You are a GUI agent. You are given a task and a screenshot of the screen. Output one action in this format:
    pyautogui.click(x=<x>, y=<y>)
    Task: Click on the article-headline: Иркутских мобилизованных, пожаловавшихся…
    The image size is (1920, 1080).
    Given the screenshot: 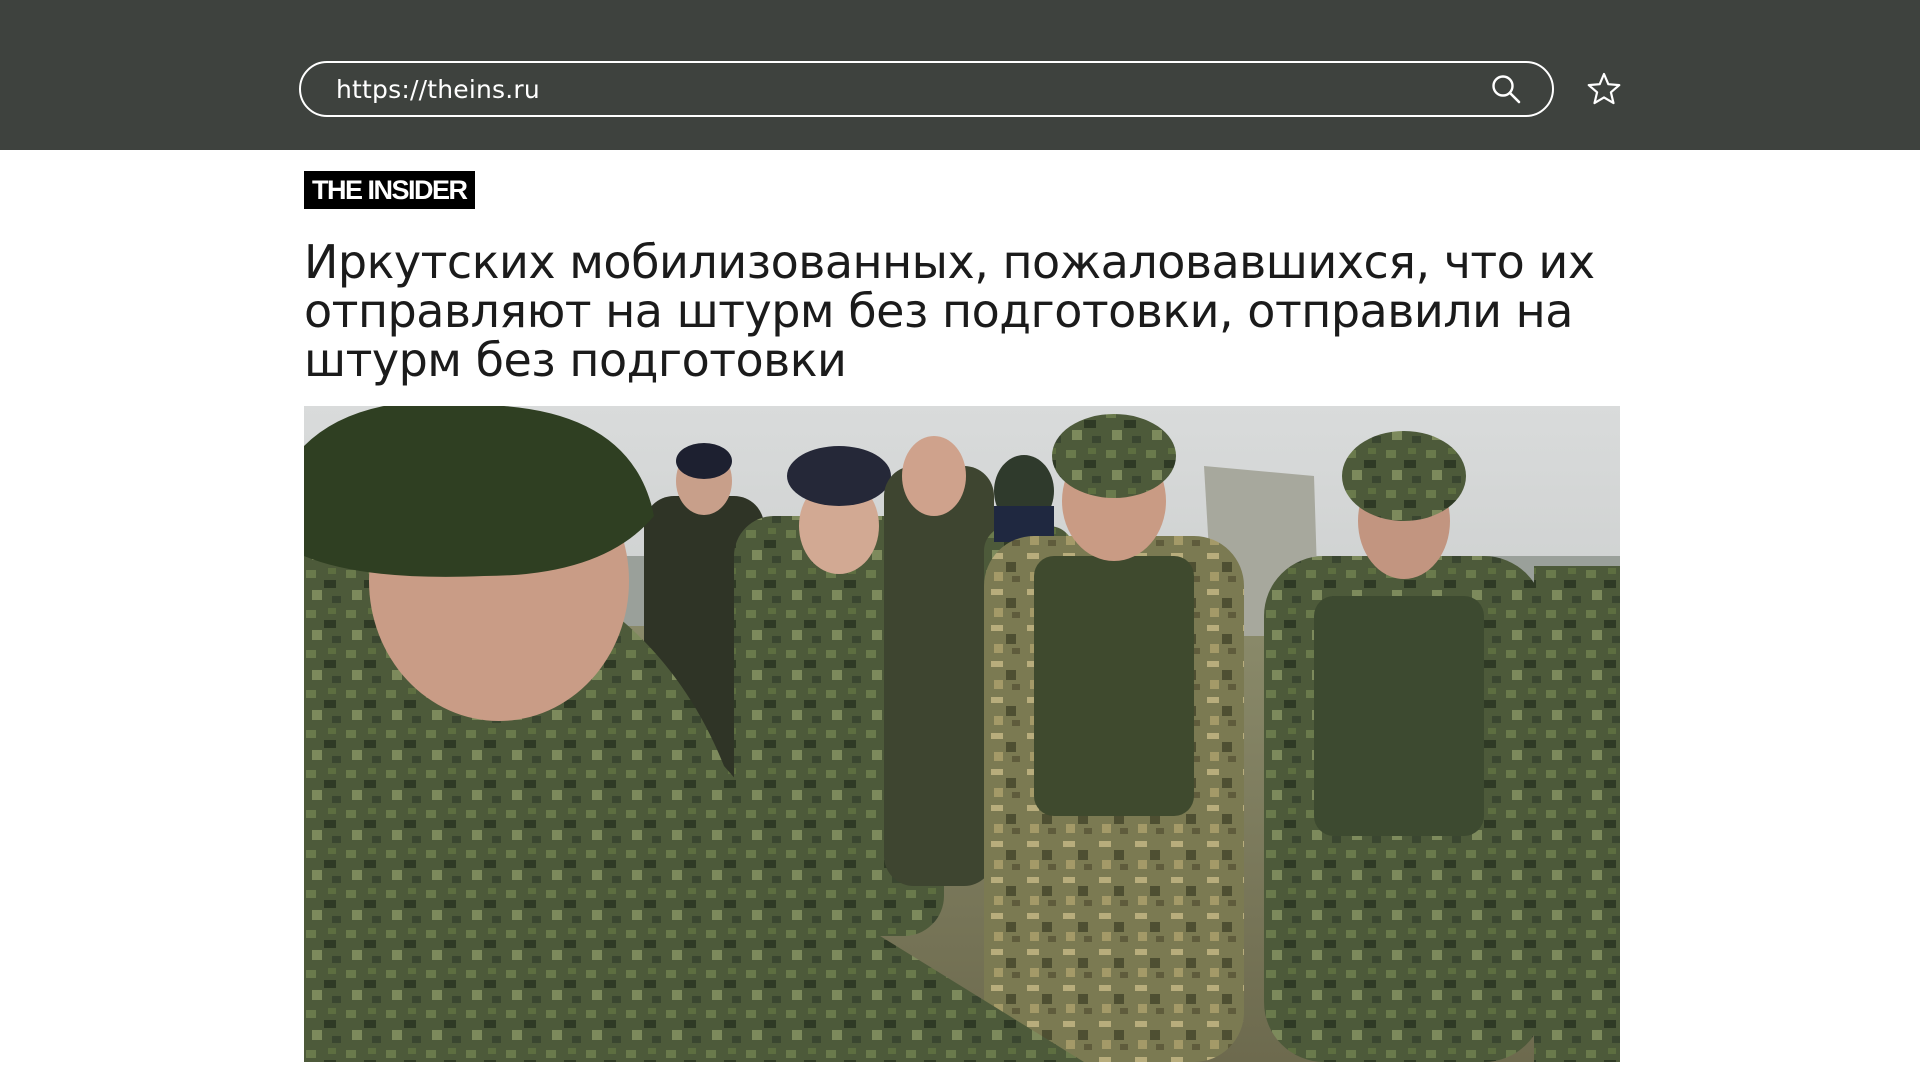 What is the action you would take?
    pyautogui.click(x=949, y=311)
    